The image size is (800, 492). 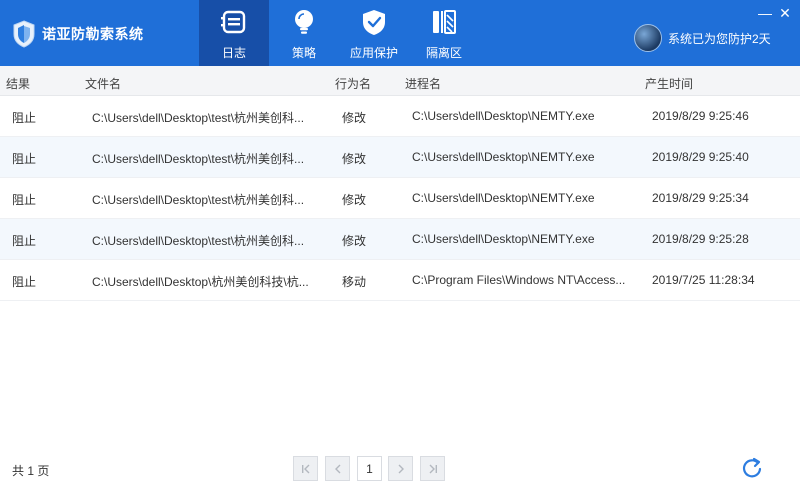 I want to click on quarantine-icon, so click(x=444, y=22).